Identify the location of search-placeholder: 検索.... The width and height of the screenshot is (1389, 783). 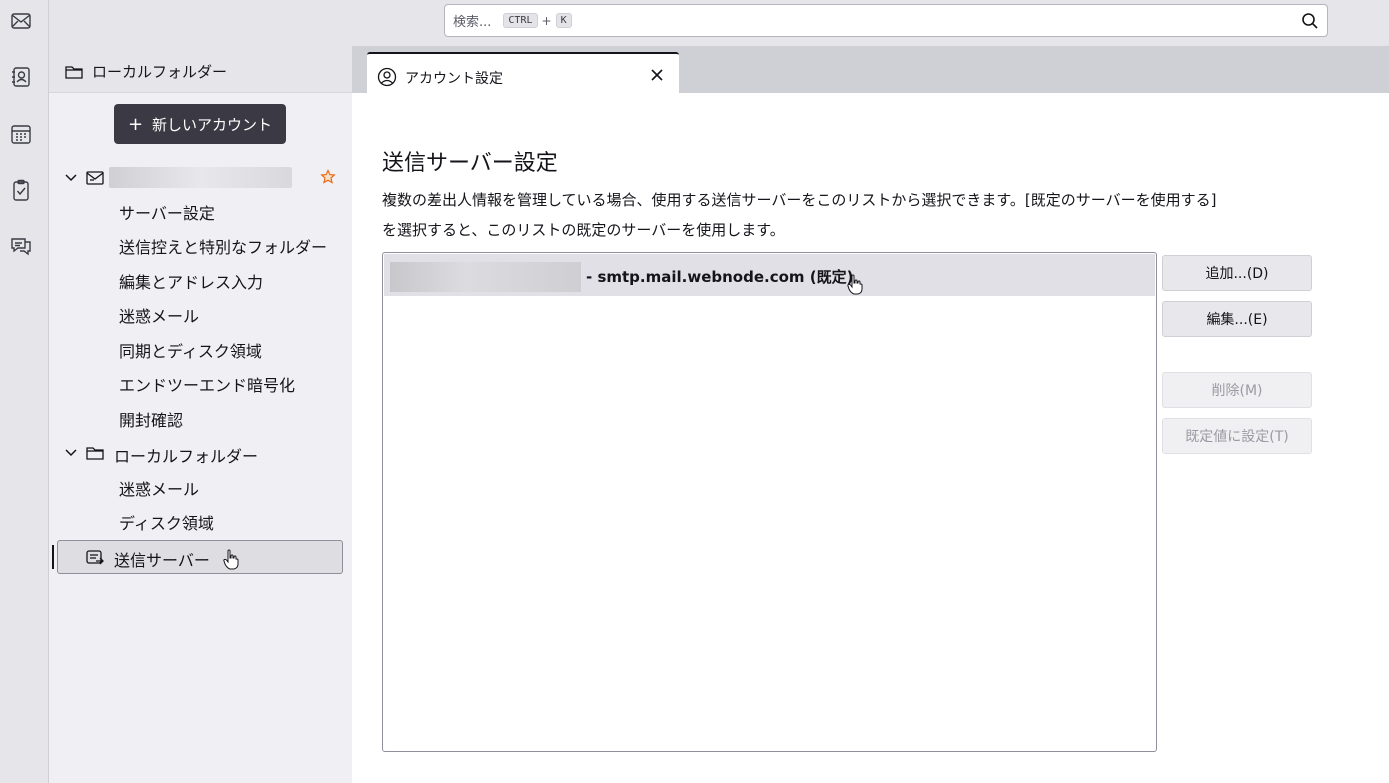
(472, 22).